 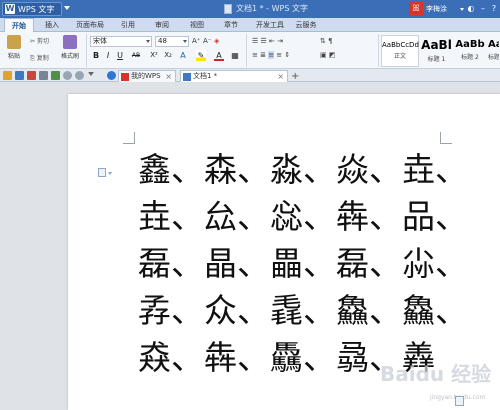 What do you see at coordinates (52, 25) in the screenshot?
I see `tab-insert: 插入` at bounding box center [52, 25].